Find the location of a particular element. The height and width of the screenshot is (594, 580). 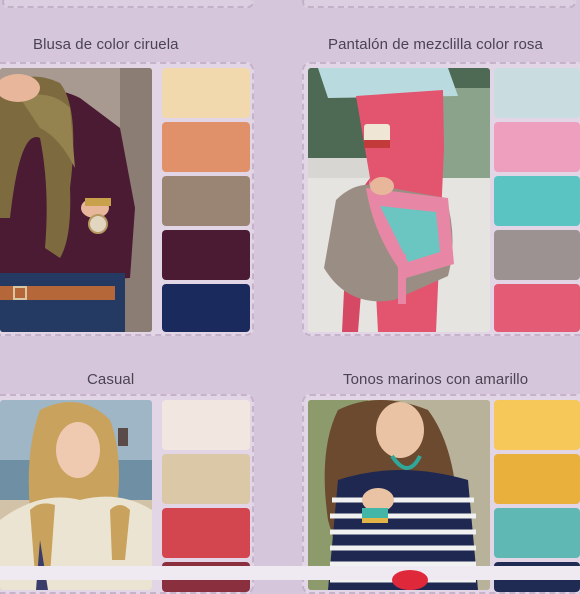

previous-card-edge-right is located at coordinates (439, 4).